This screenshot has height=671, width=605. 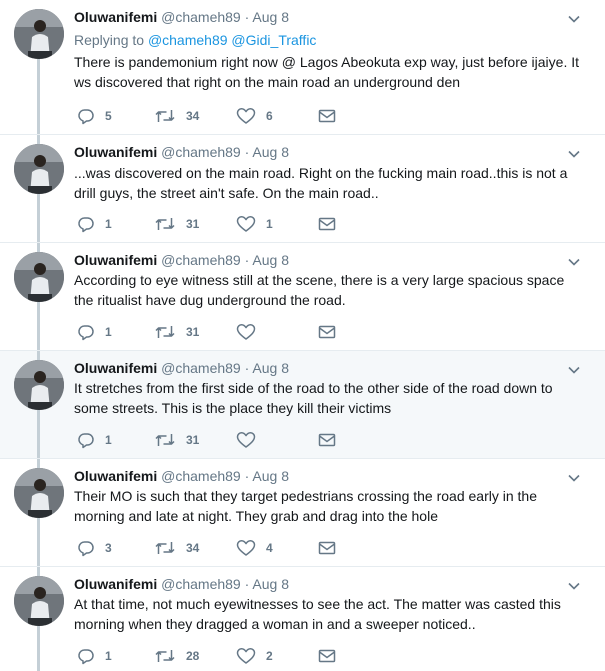 What do you see at coordinates (108, 116) in the screenshot?
I see `reply-count: 5` at bounding box center [108, 116].